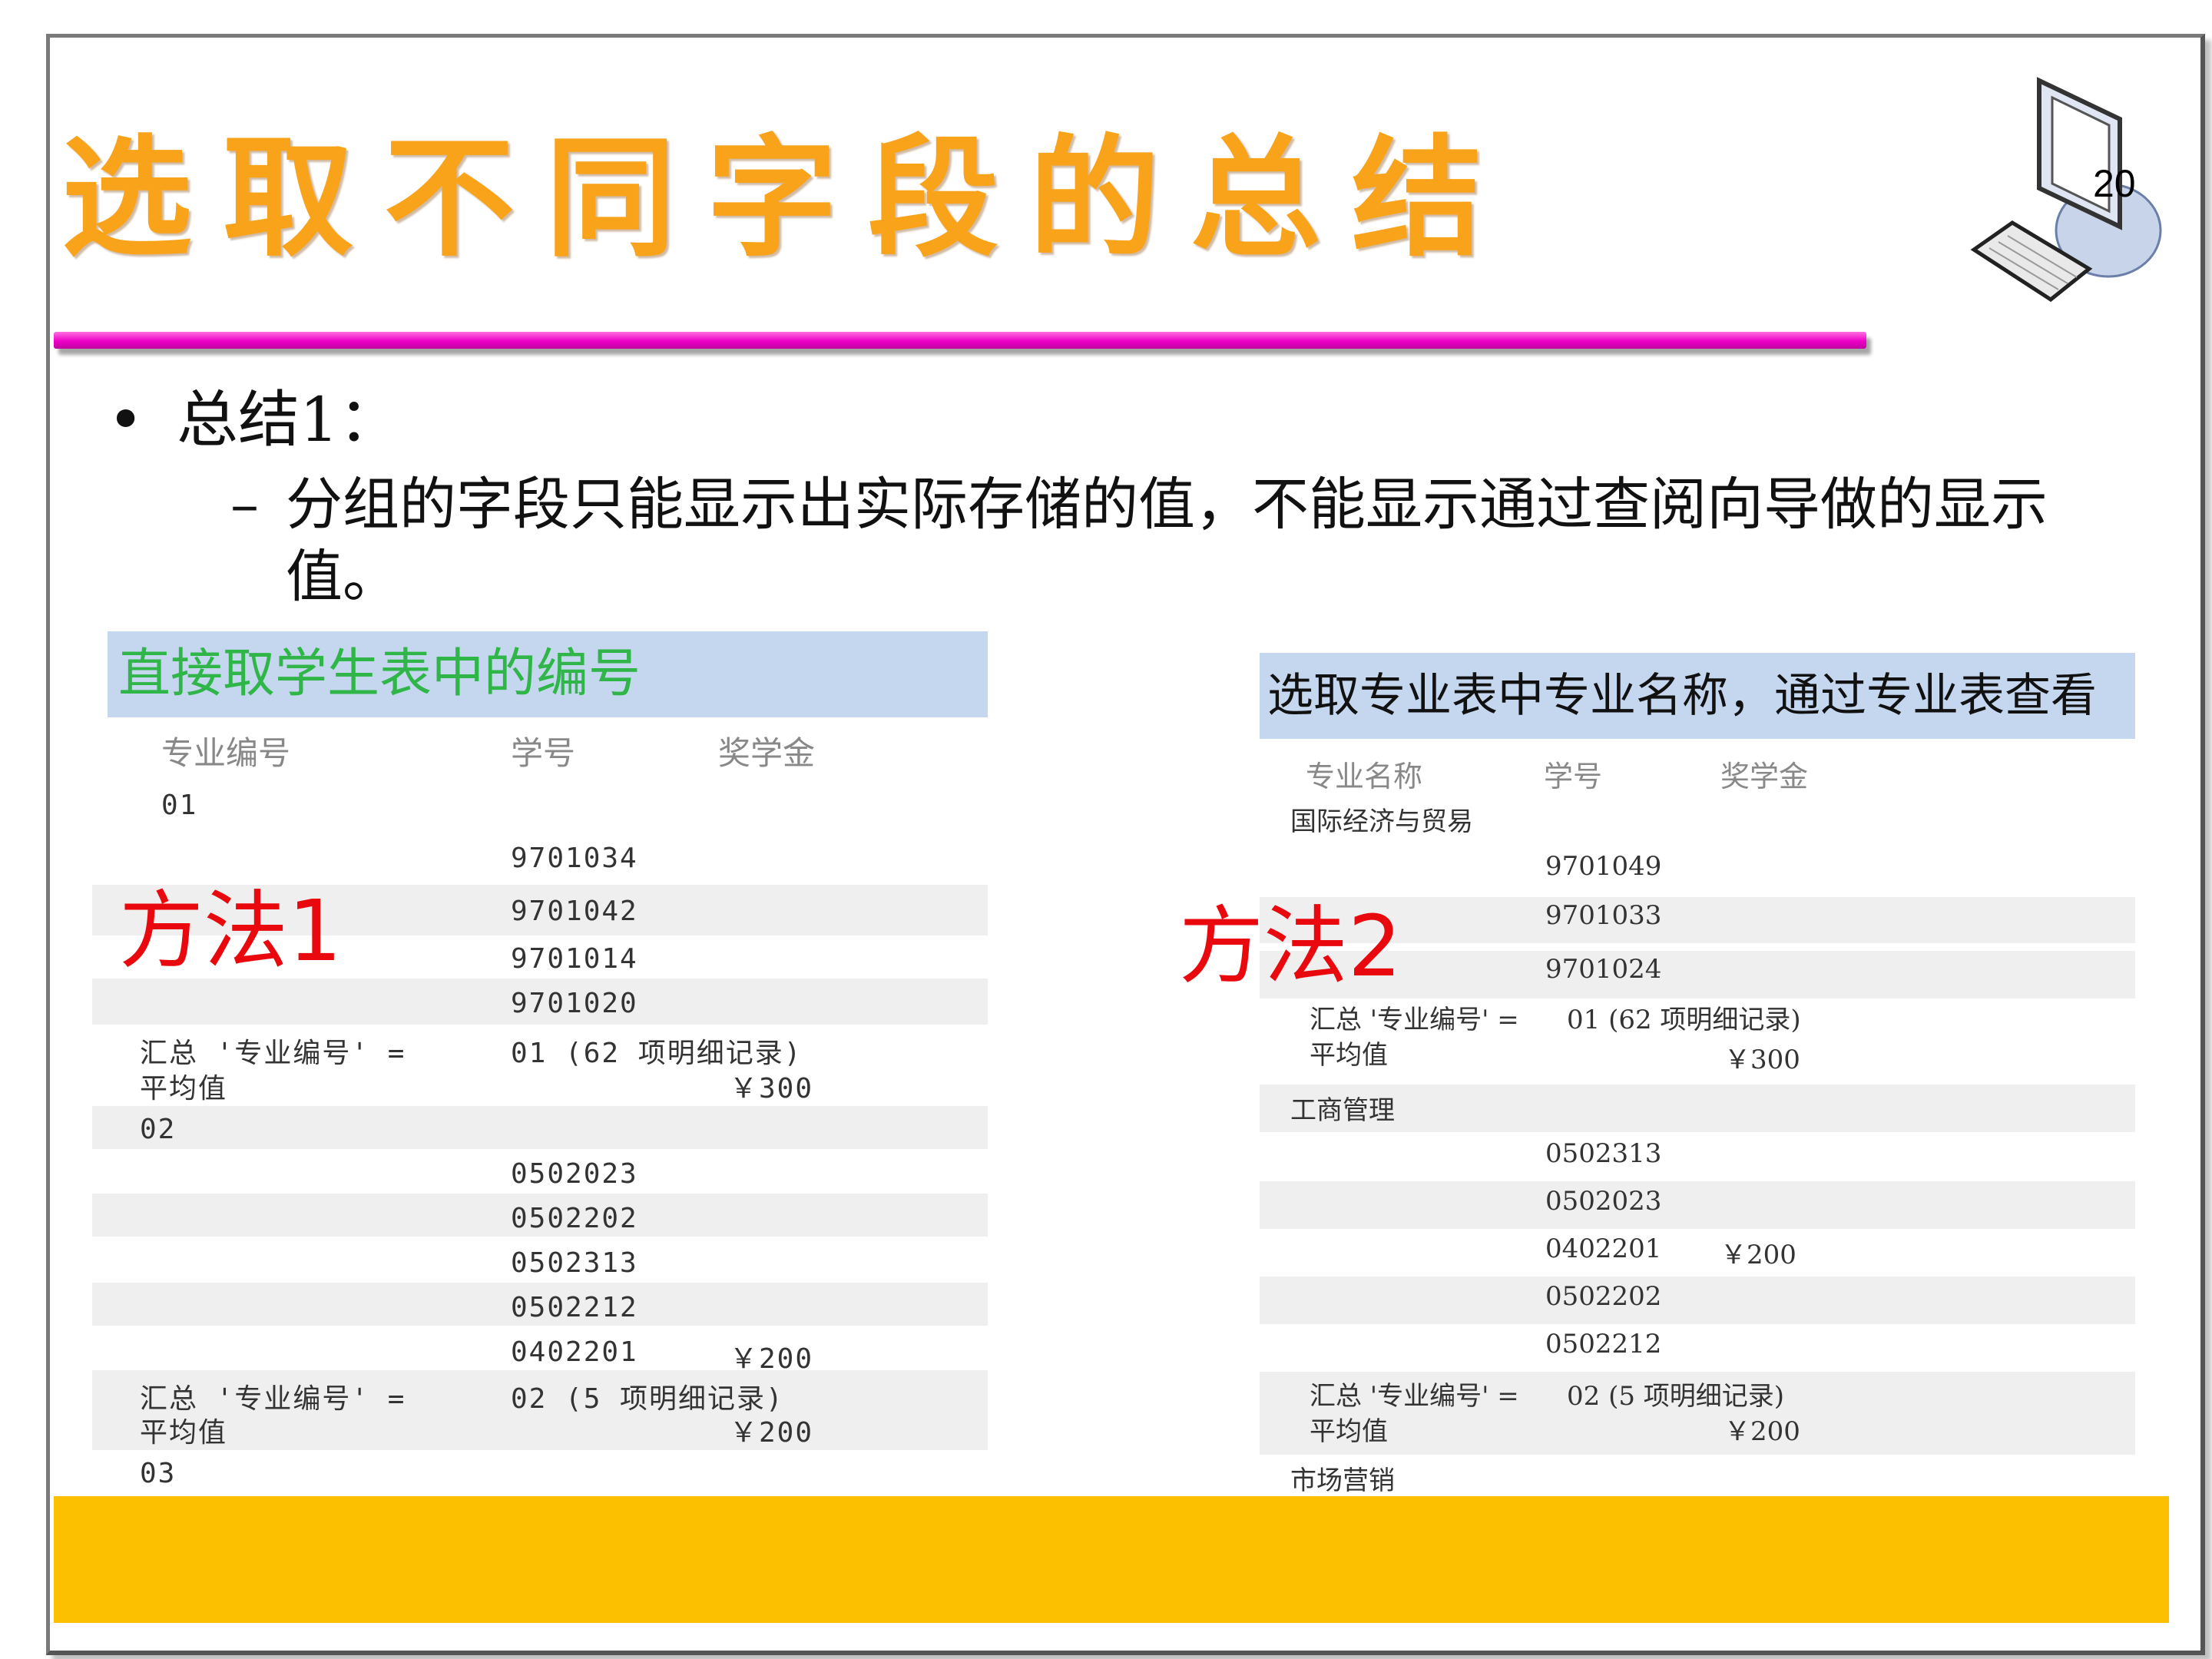  I want to click on method2-label: 方法2, so click(1291, 946).